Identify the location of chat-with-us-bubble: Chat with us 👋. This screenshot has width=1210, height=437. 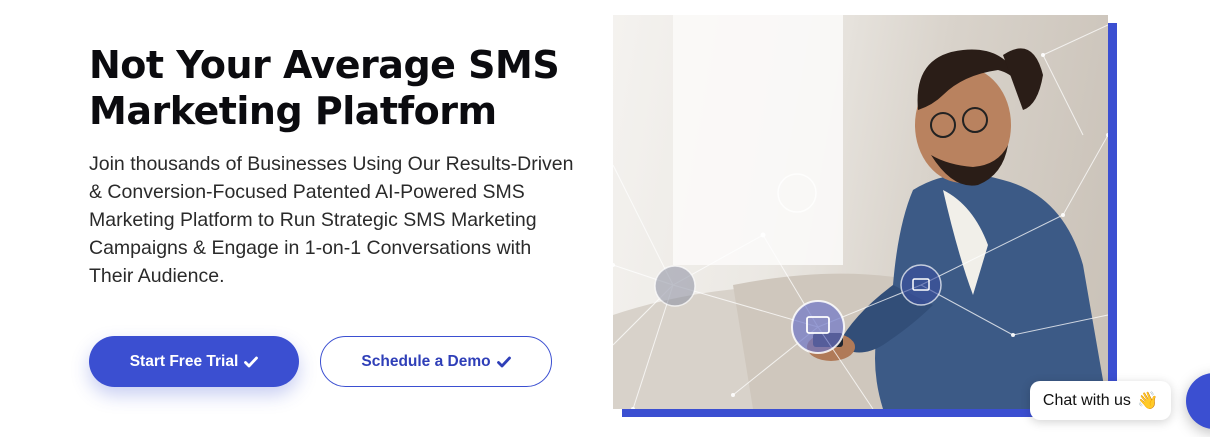
(1100, 400).